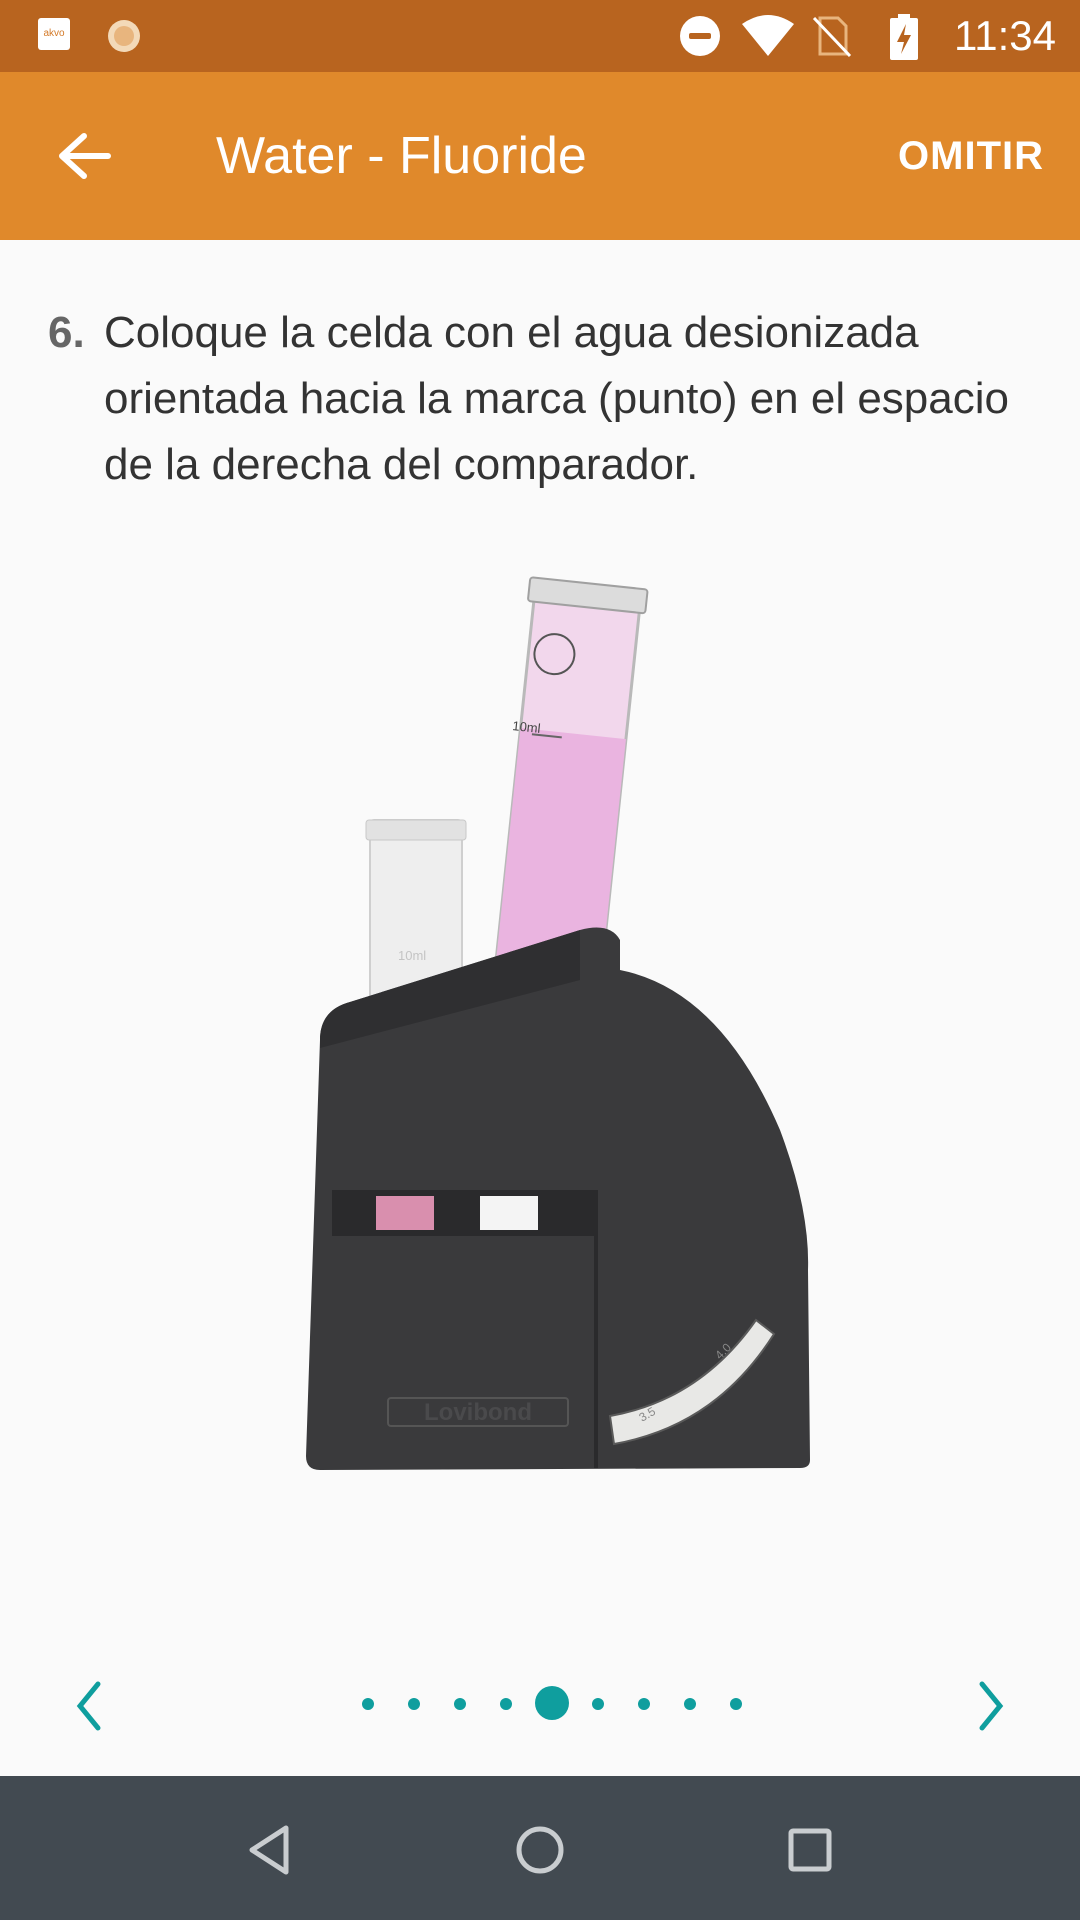 This screenshot has width=1080, height=1920. What do you see at coordinates (768, 35) in the screenshot?
I see `wifi-icon` at bounding box center [768, 35].